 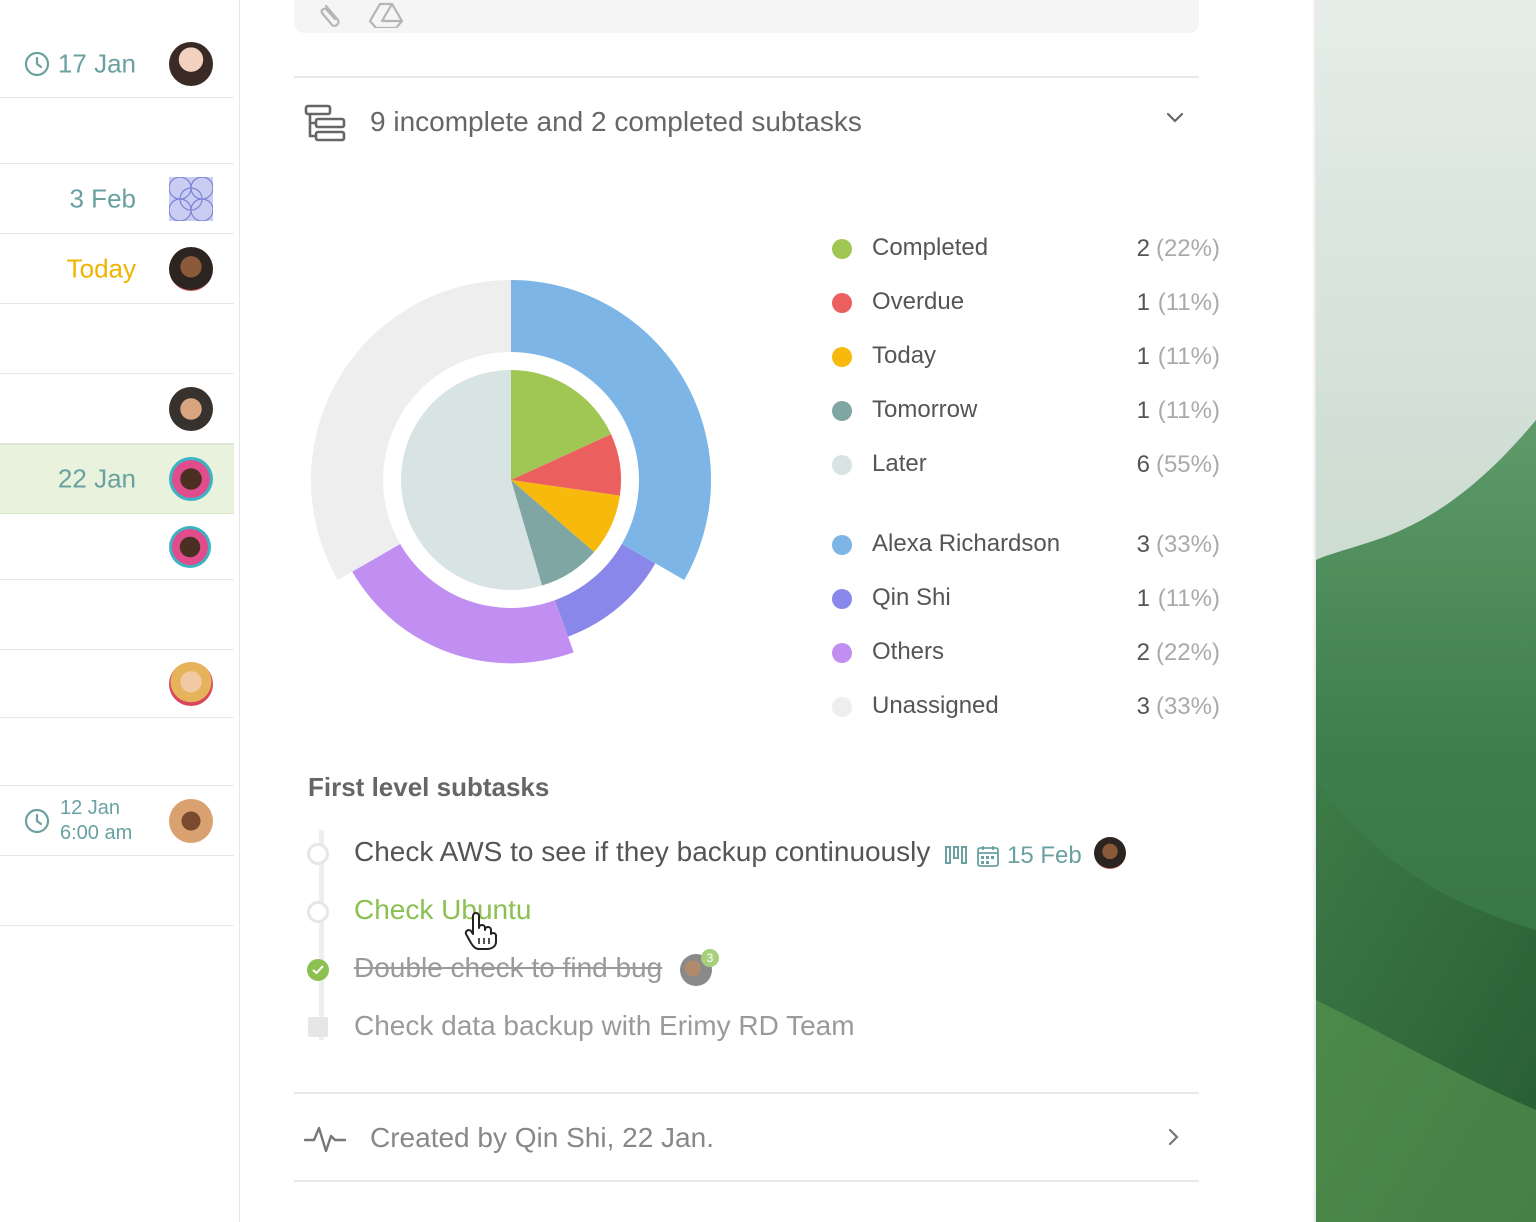 What do you see at coordinates (1187, 464) in the screenshot?
I see `legend-percent: (55%)` at bounding box center [1187, 464].